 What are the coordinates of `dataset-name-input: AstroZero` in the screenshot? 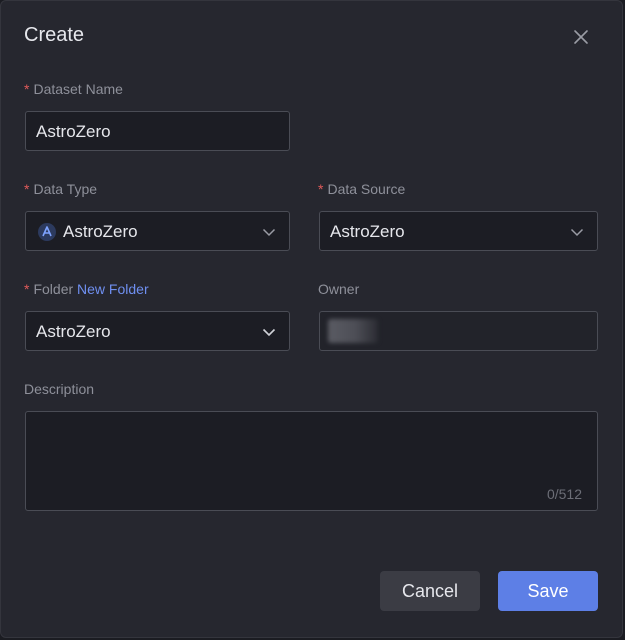 It's located at (157, 131).